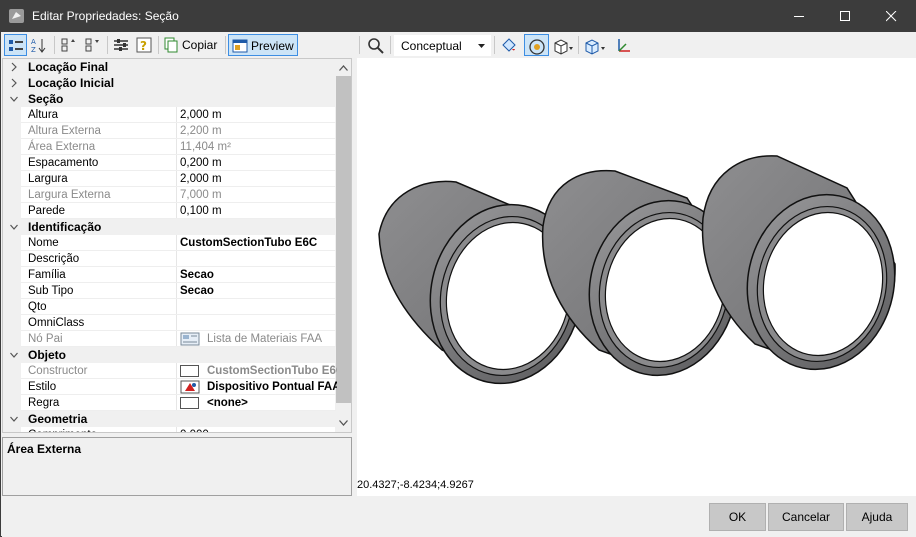  What do you see at coordinates (197, 291) in the screenshot?
I see `property-value: Secao` at bounding box center [197, 291].